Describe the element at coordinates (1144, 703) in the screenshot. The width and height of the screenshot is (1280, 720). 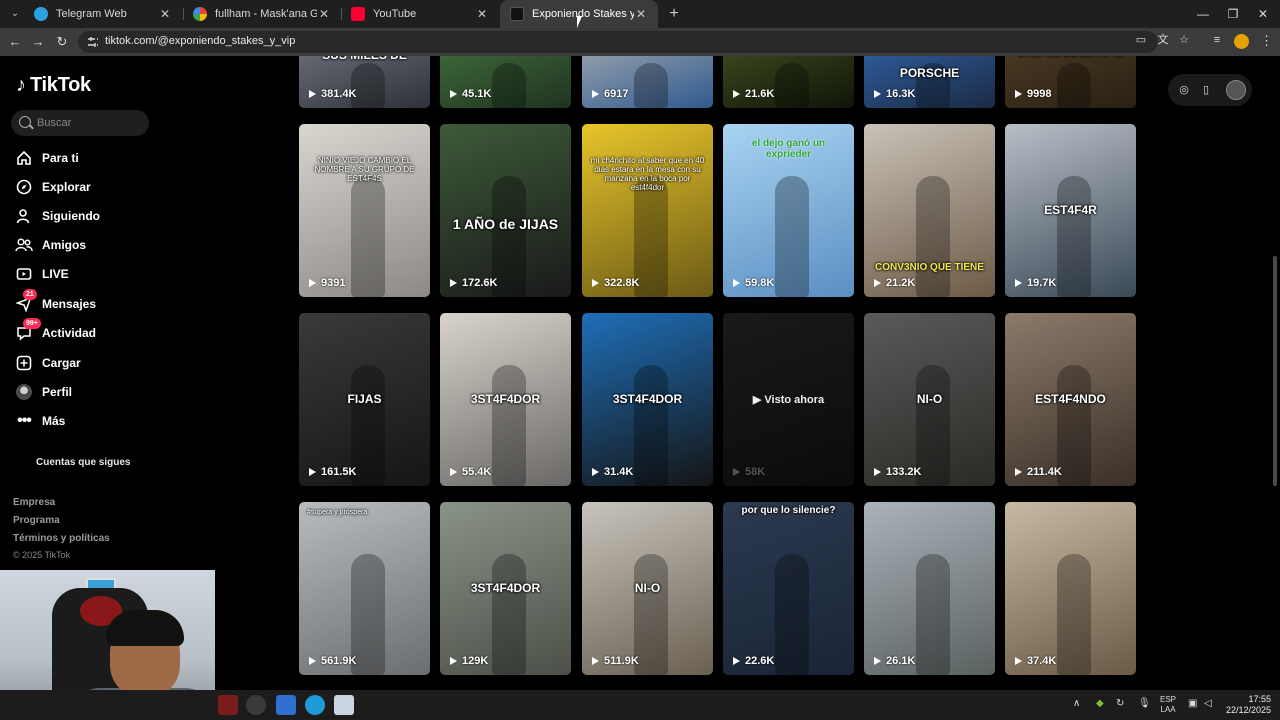
I see `microphone-icon: 🎙` at that location.